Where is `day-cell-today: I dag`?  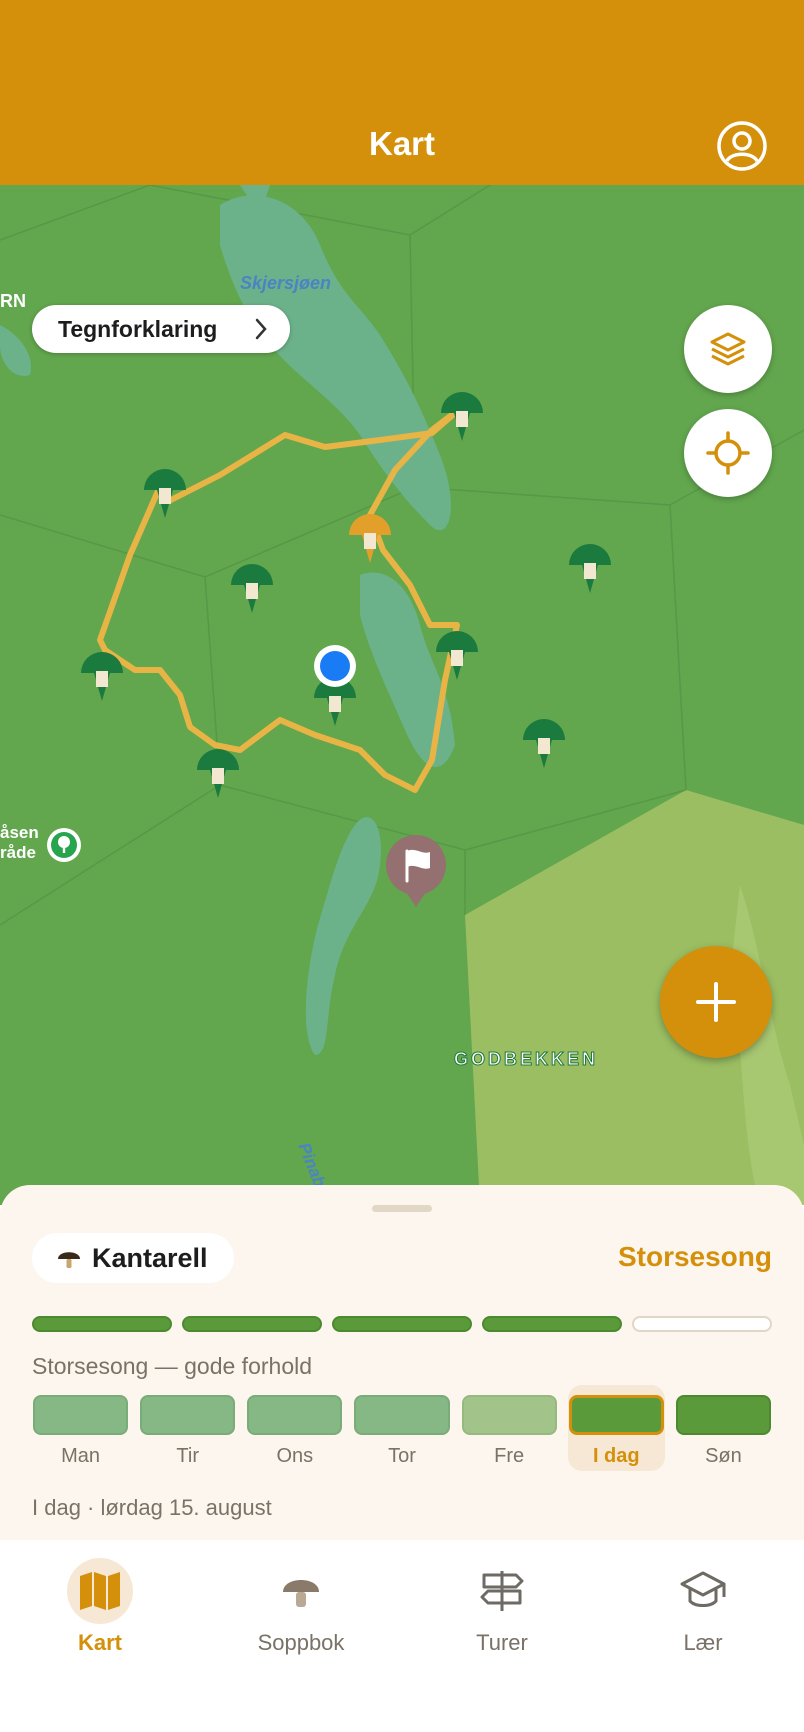
day-cell-today: I dag is located at coordinates (616, 1428).